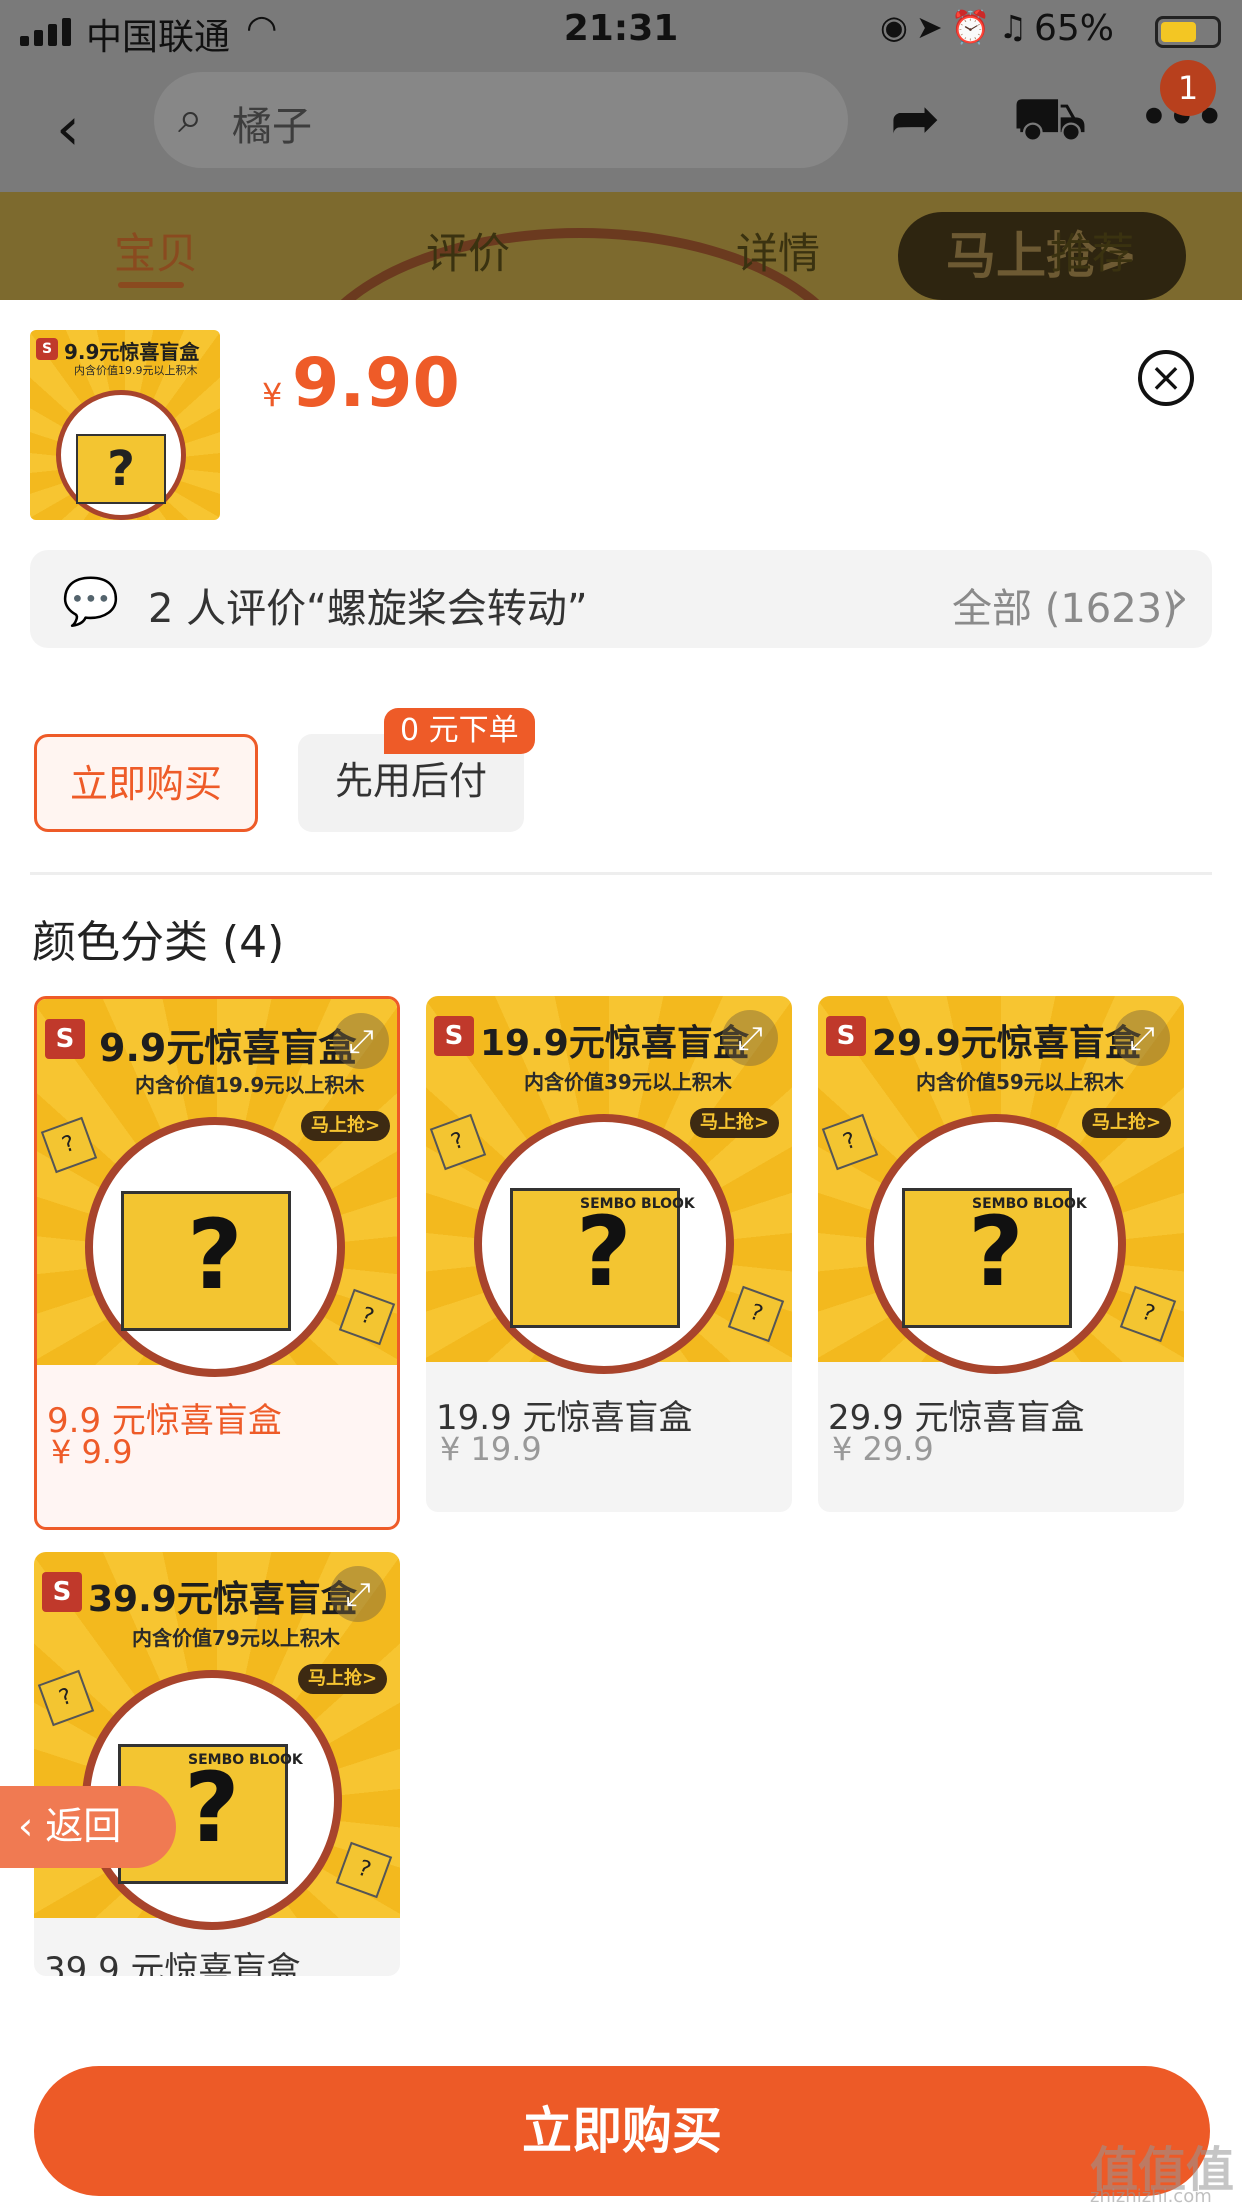 Image resolution: width=1242 pixels, height=2208 pixels. I want to click on variant-image-title: 9.9元惊喜盲盒, so click(228, 1048).